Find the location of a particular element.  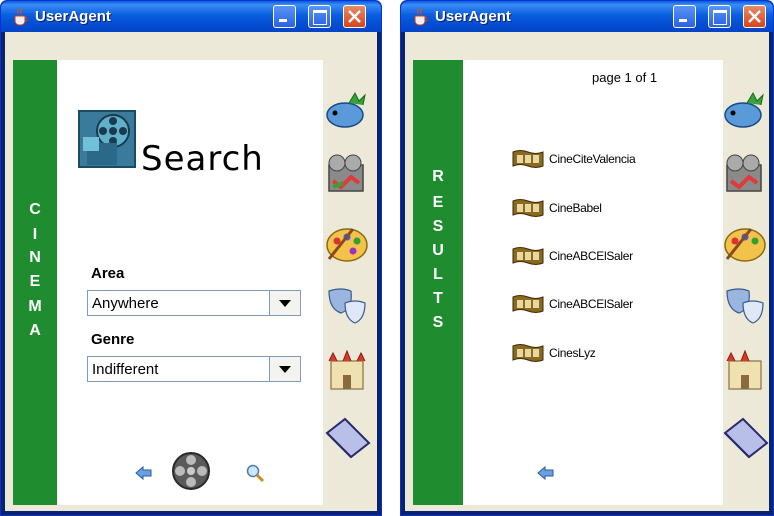

magnifier-icon is located at coordinates (255, 473).